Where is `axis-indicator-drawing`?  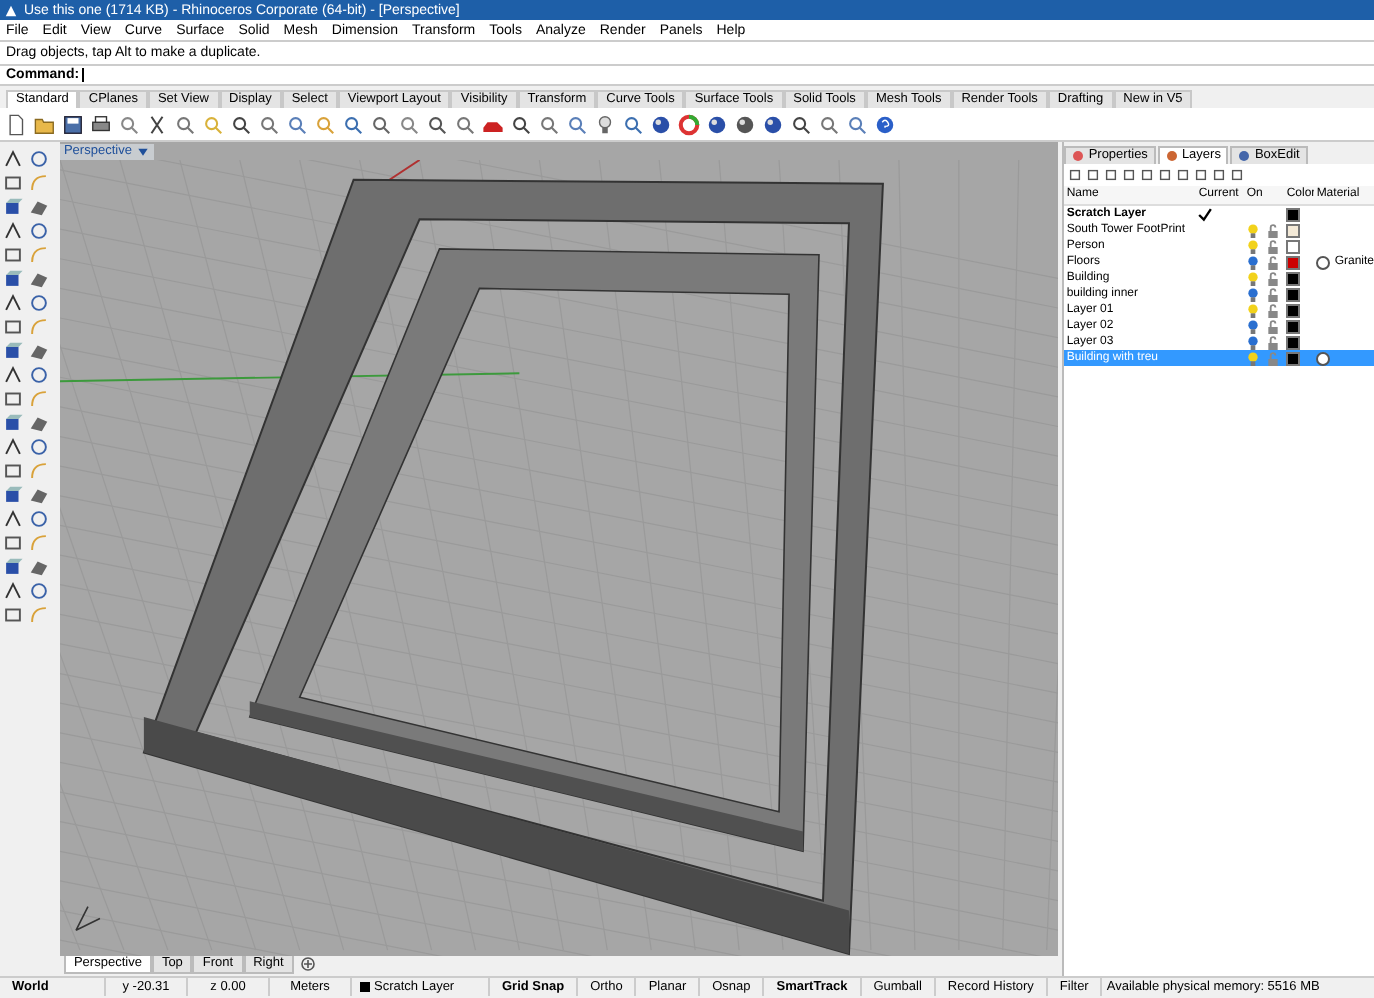
axis-indicator-drawing is located at coordinates (88, 918).